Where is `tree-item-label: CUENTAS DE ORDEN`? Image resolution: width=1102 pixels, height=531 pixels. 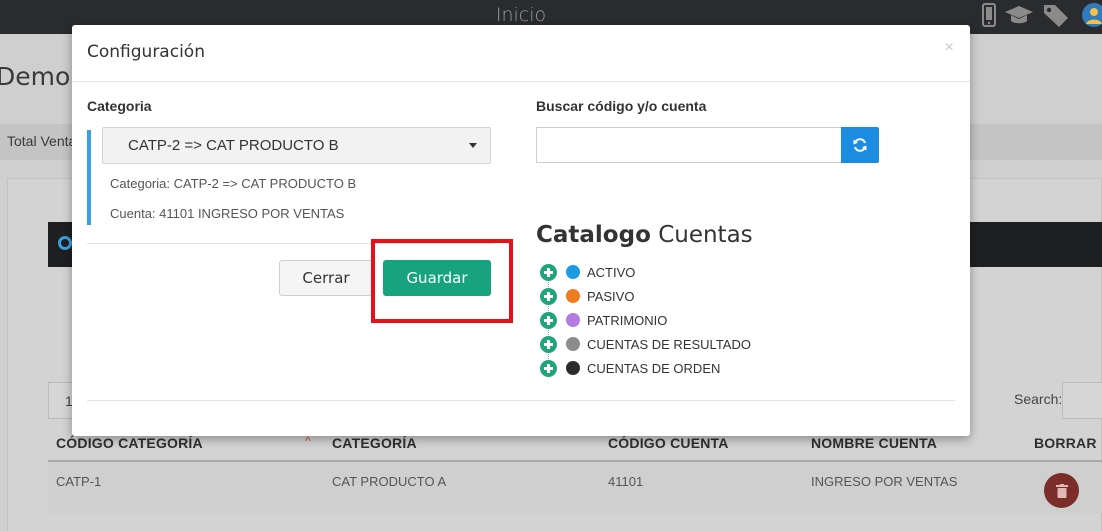 tree-item-label: CUENTAS DE ORDEN is located at coordinates (653, 368).